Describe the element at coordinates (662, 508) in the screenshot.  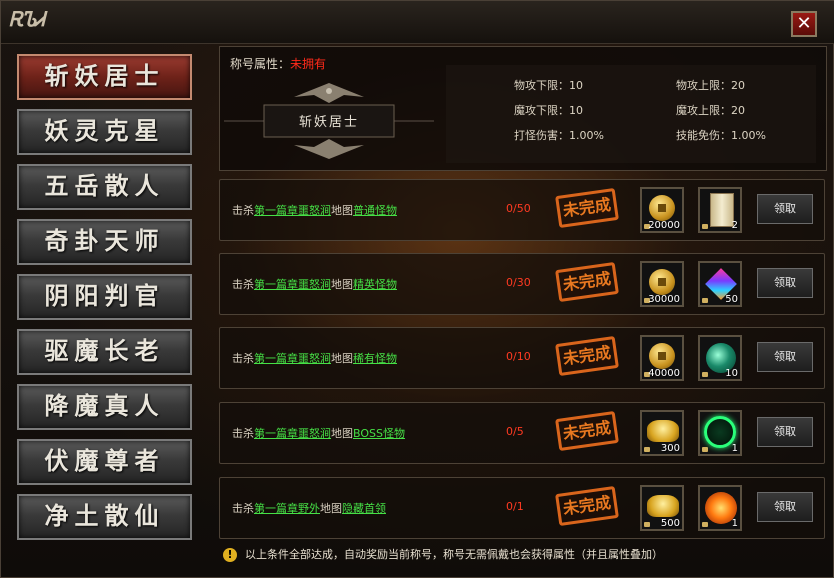
I see `reward-slot-ingot: 500` at that location.